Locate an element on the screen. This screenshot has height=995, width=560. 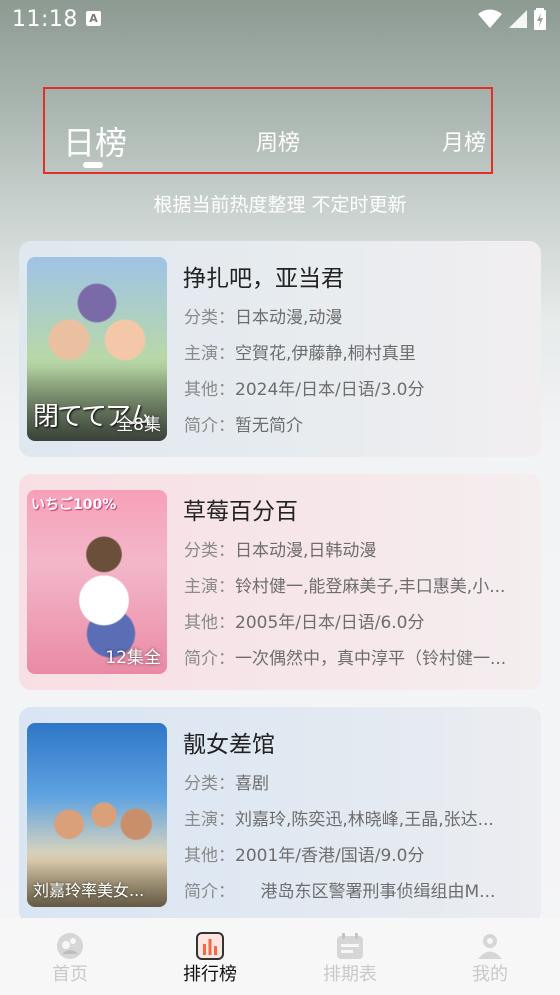
chart-icon is located at coordinates (210, 946).